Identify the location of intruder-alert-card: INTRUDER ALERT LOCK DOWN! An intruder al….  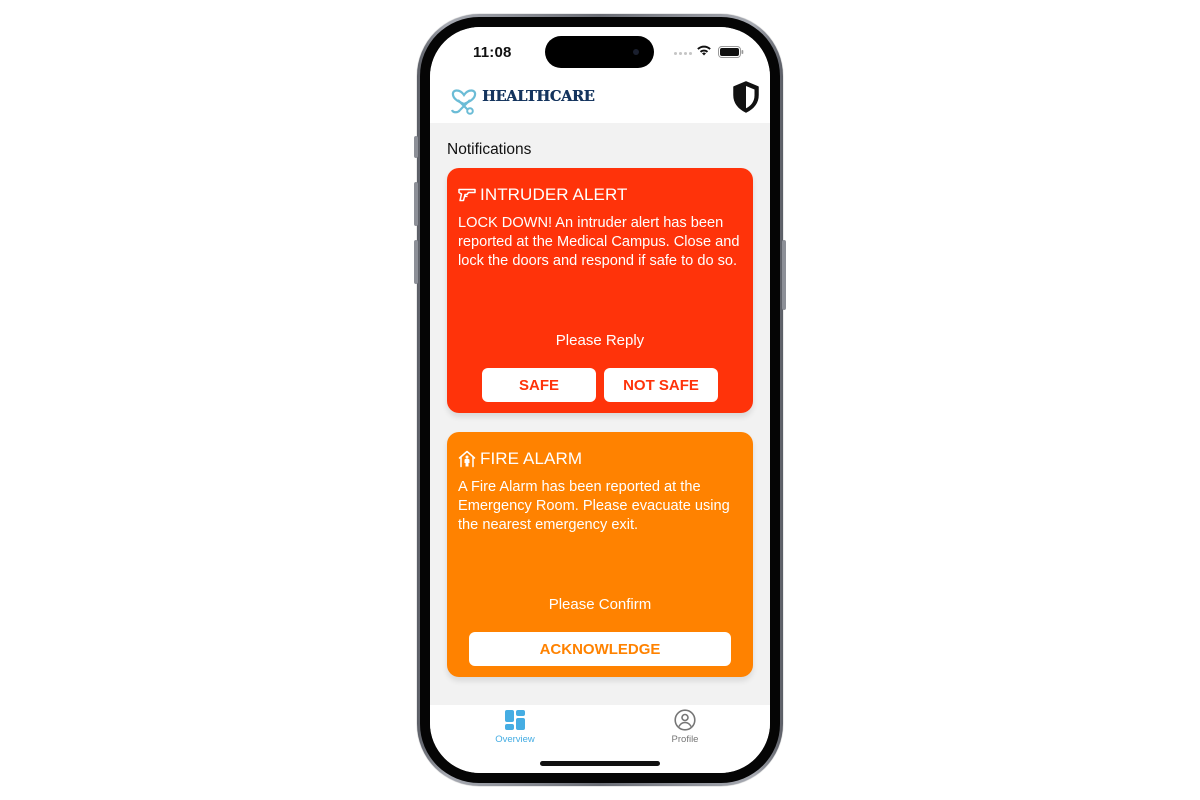
(600, 290).